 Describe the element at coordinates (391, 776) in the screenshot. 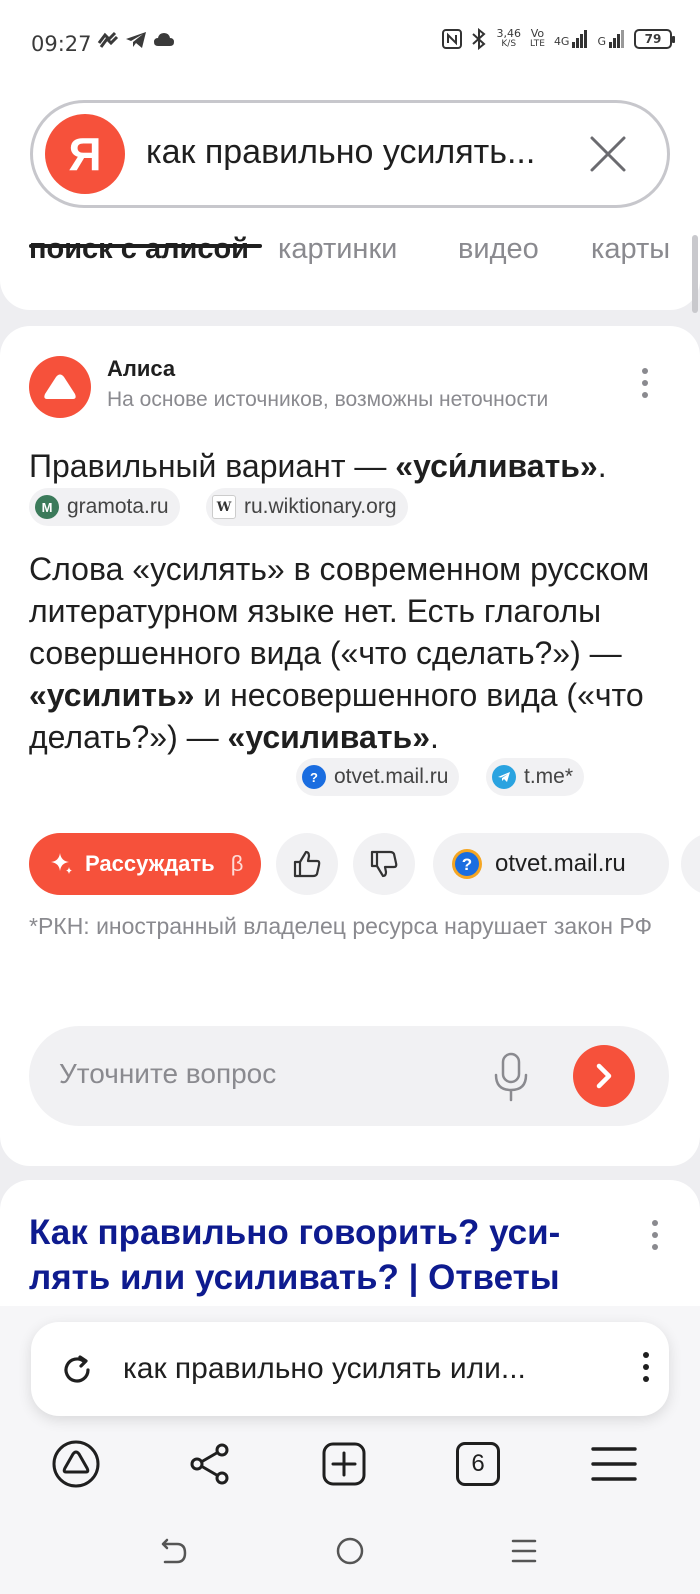

I see `source-chip-label: otvet.mail.ru` at that location.